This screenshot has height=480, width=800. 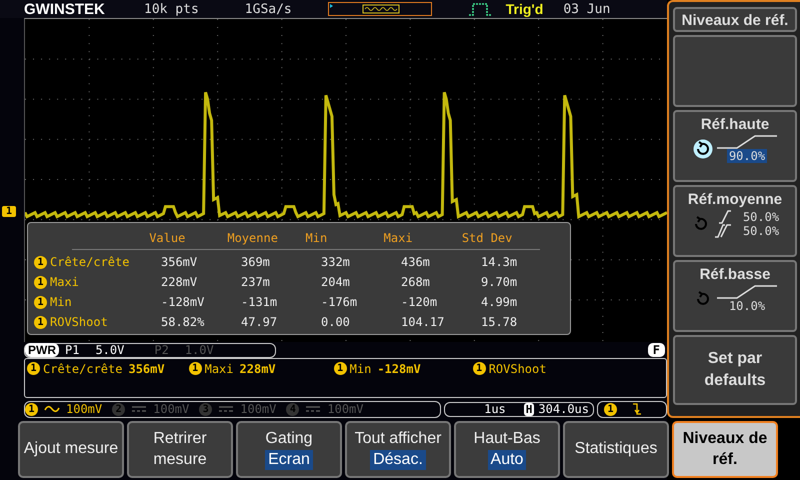 What do you see at coordinates (656, 350) in the screenshot?
I see `function-badge: F` at bounding box center [656, 350].